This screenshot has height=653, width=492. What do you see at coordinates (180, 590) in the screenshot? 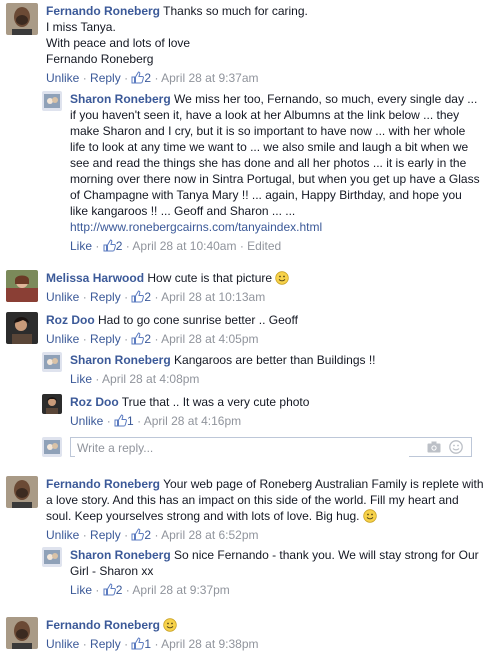
I see `timestamp: April 28 at 9:37pm` at bounding box center [180, 590].